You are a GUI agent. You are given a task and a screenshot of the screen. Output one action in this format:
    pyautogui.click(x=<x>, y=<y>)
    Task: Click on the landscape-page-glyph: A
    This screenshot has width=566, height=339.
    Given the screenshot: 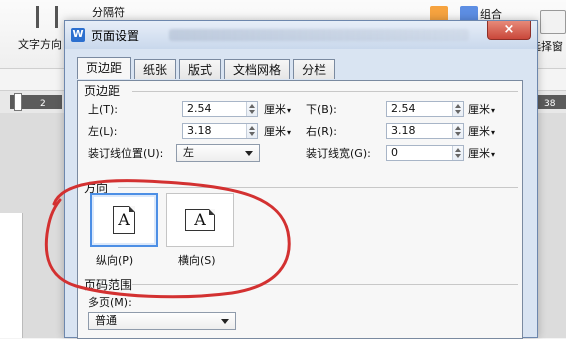 What is the action you would take?
    pyautogui.click(x=200, y=219)
    